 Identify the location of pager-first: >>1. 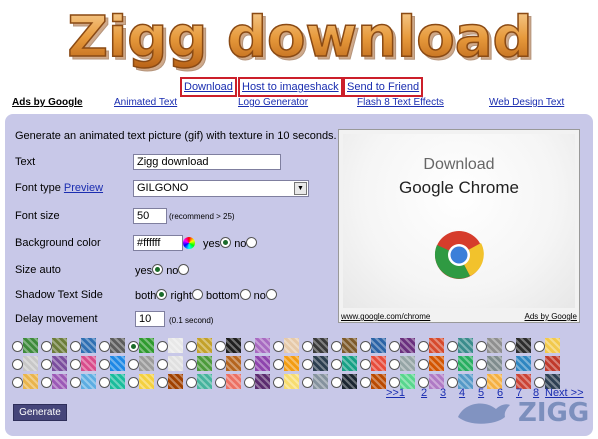
(395, 393).